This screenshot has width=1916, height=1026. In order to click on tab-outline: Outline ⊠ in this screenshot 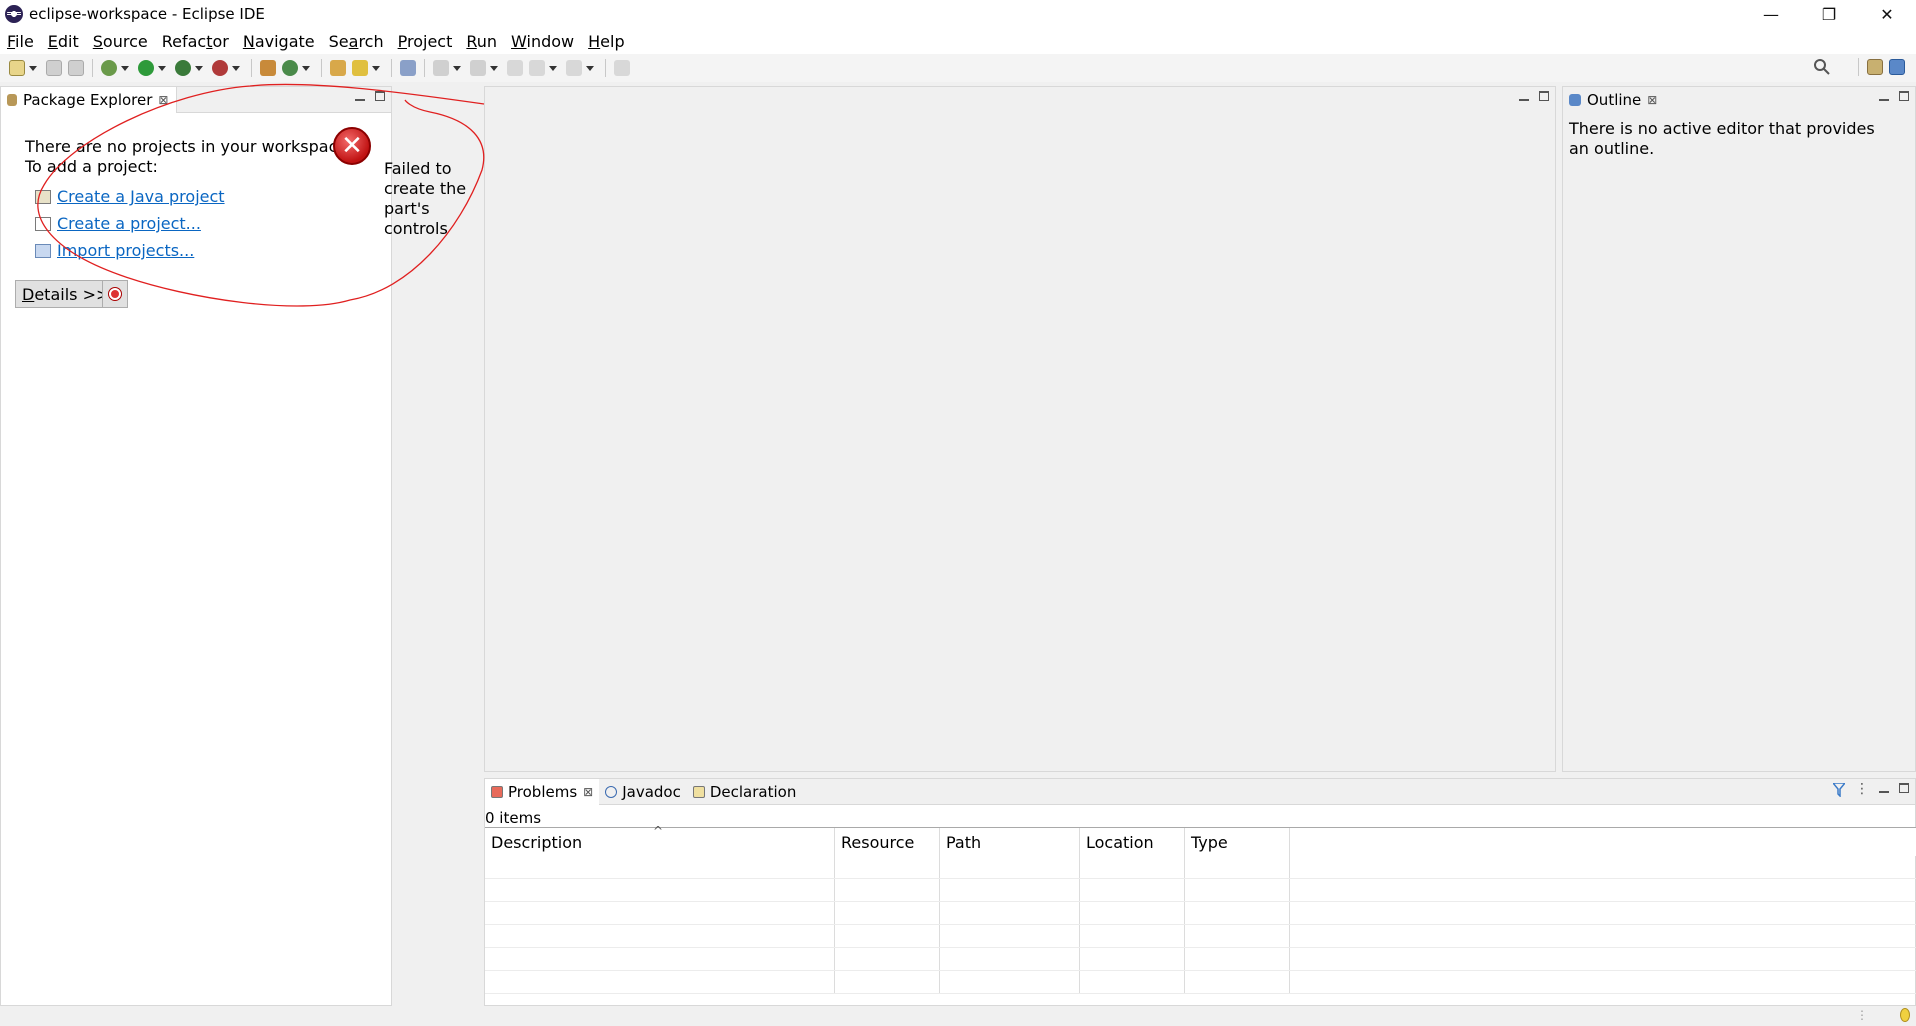, I will do `click(1614, 100)`.